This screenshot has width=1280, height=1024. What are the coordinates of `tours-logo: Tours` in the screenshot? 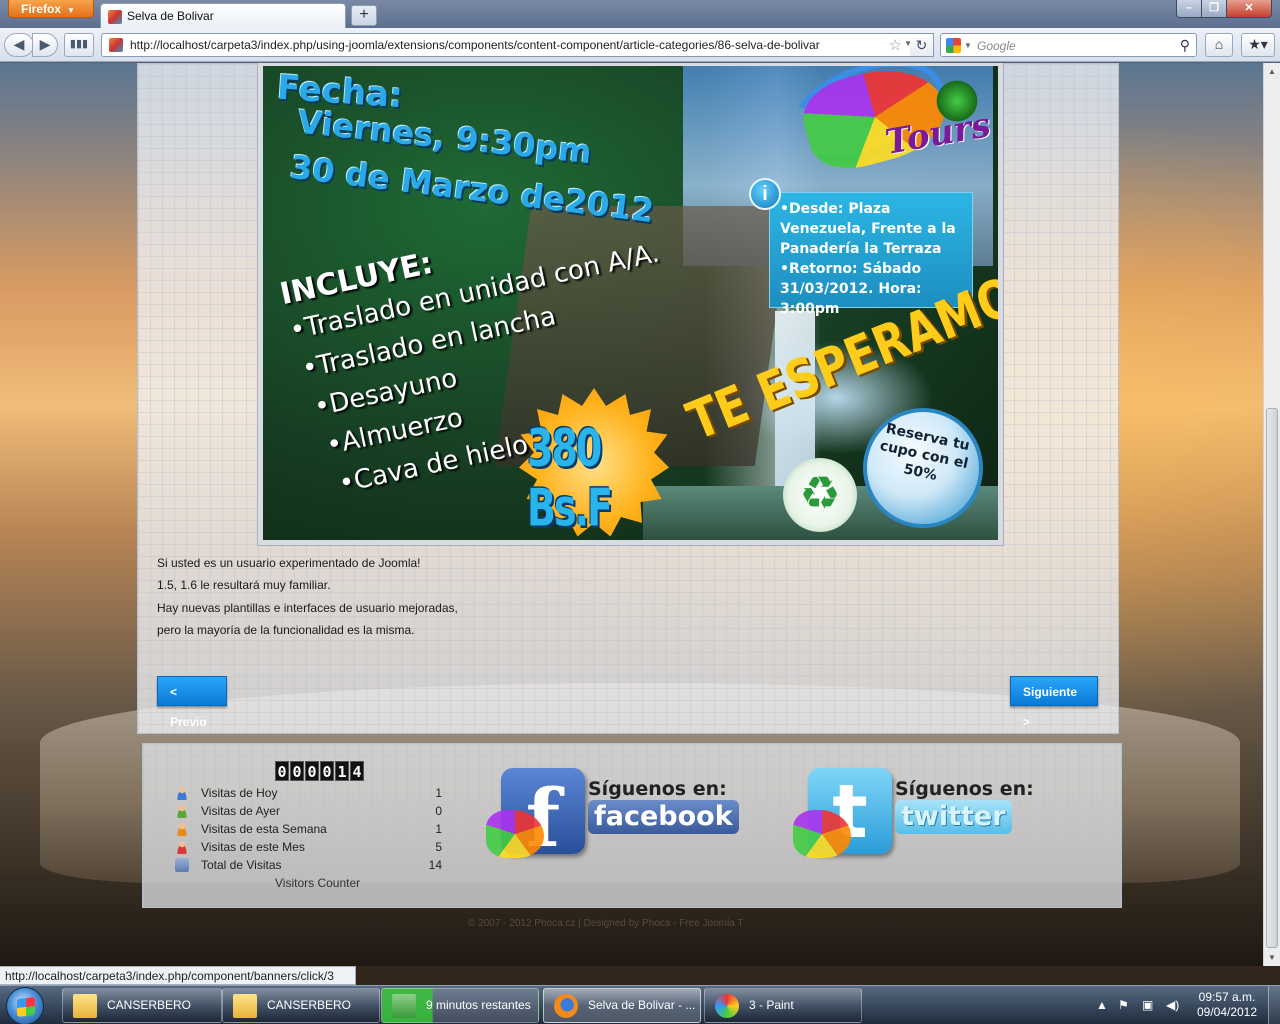 It's located at (885, 123).